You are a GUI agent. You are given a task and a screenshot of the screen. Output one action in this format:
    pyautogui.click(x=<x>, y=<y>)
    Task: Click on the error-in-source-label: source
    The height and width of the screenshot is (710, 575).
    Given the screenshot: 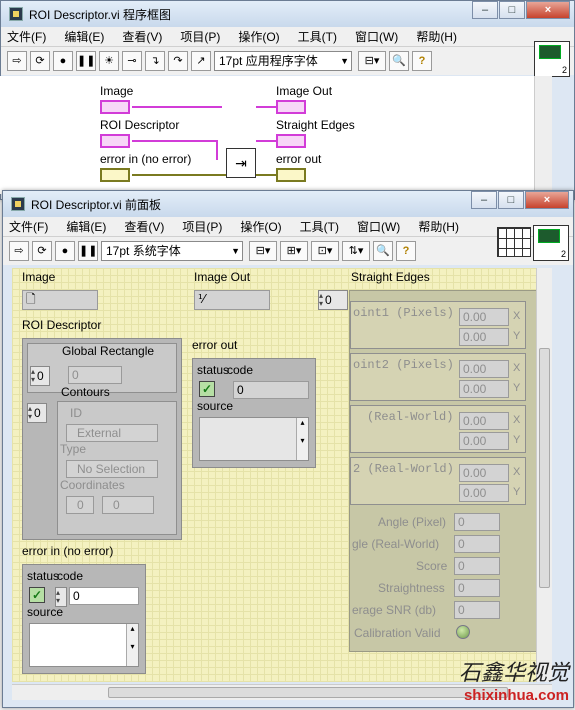 What is the action you would take?
    pyautogui.click(x=45, y=612)
    